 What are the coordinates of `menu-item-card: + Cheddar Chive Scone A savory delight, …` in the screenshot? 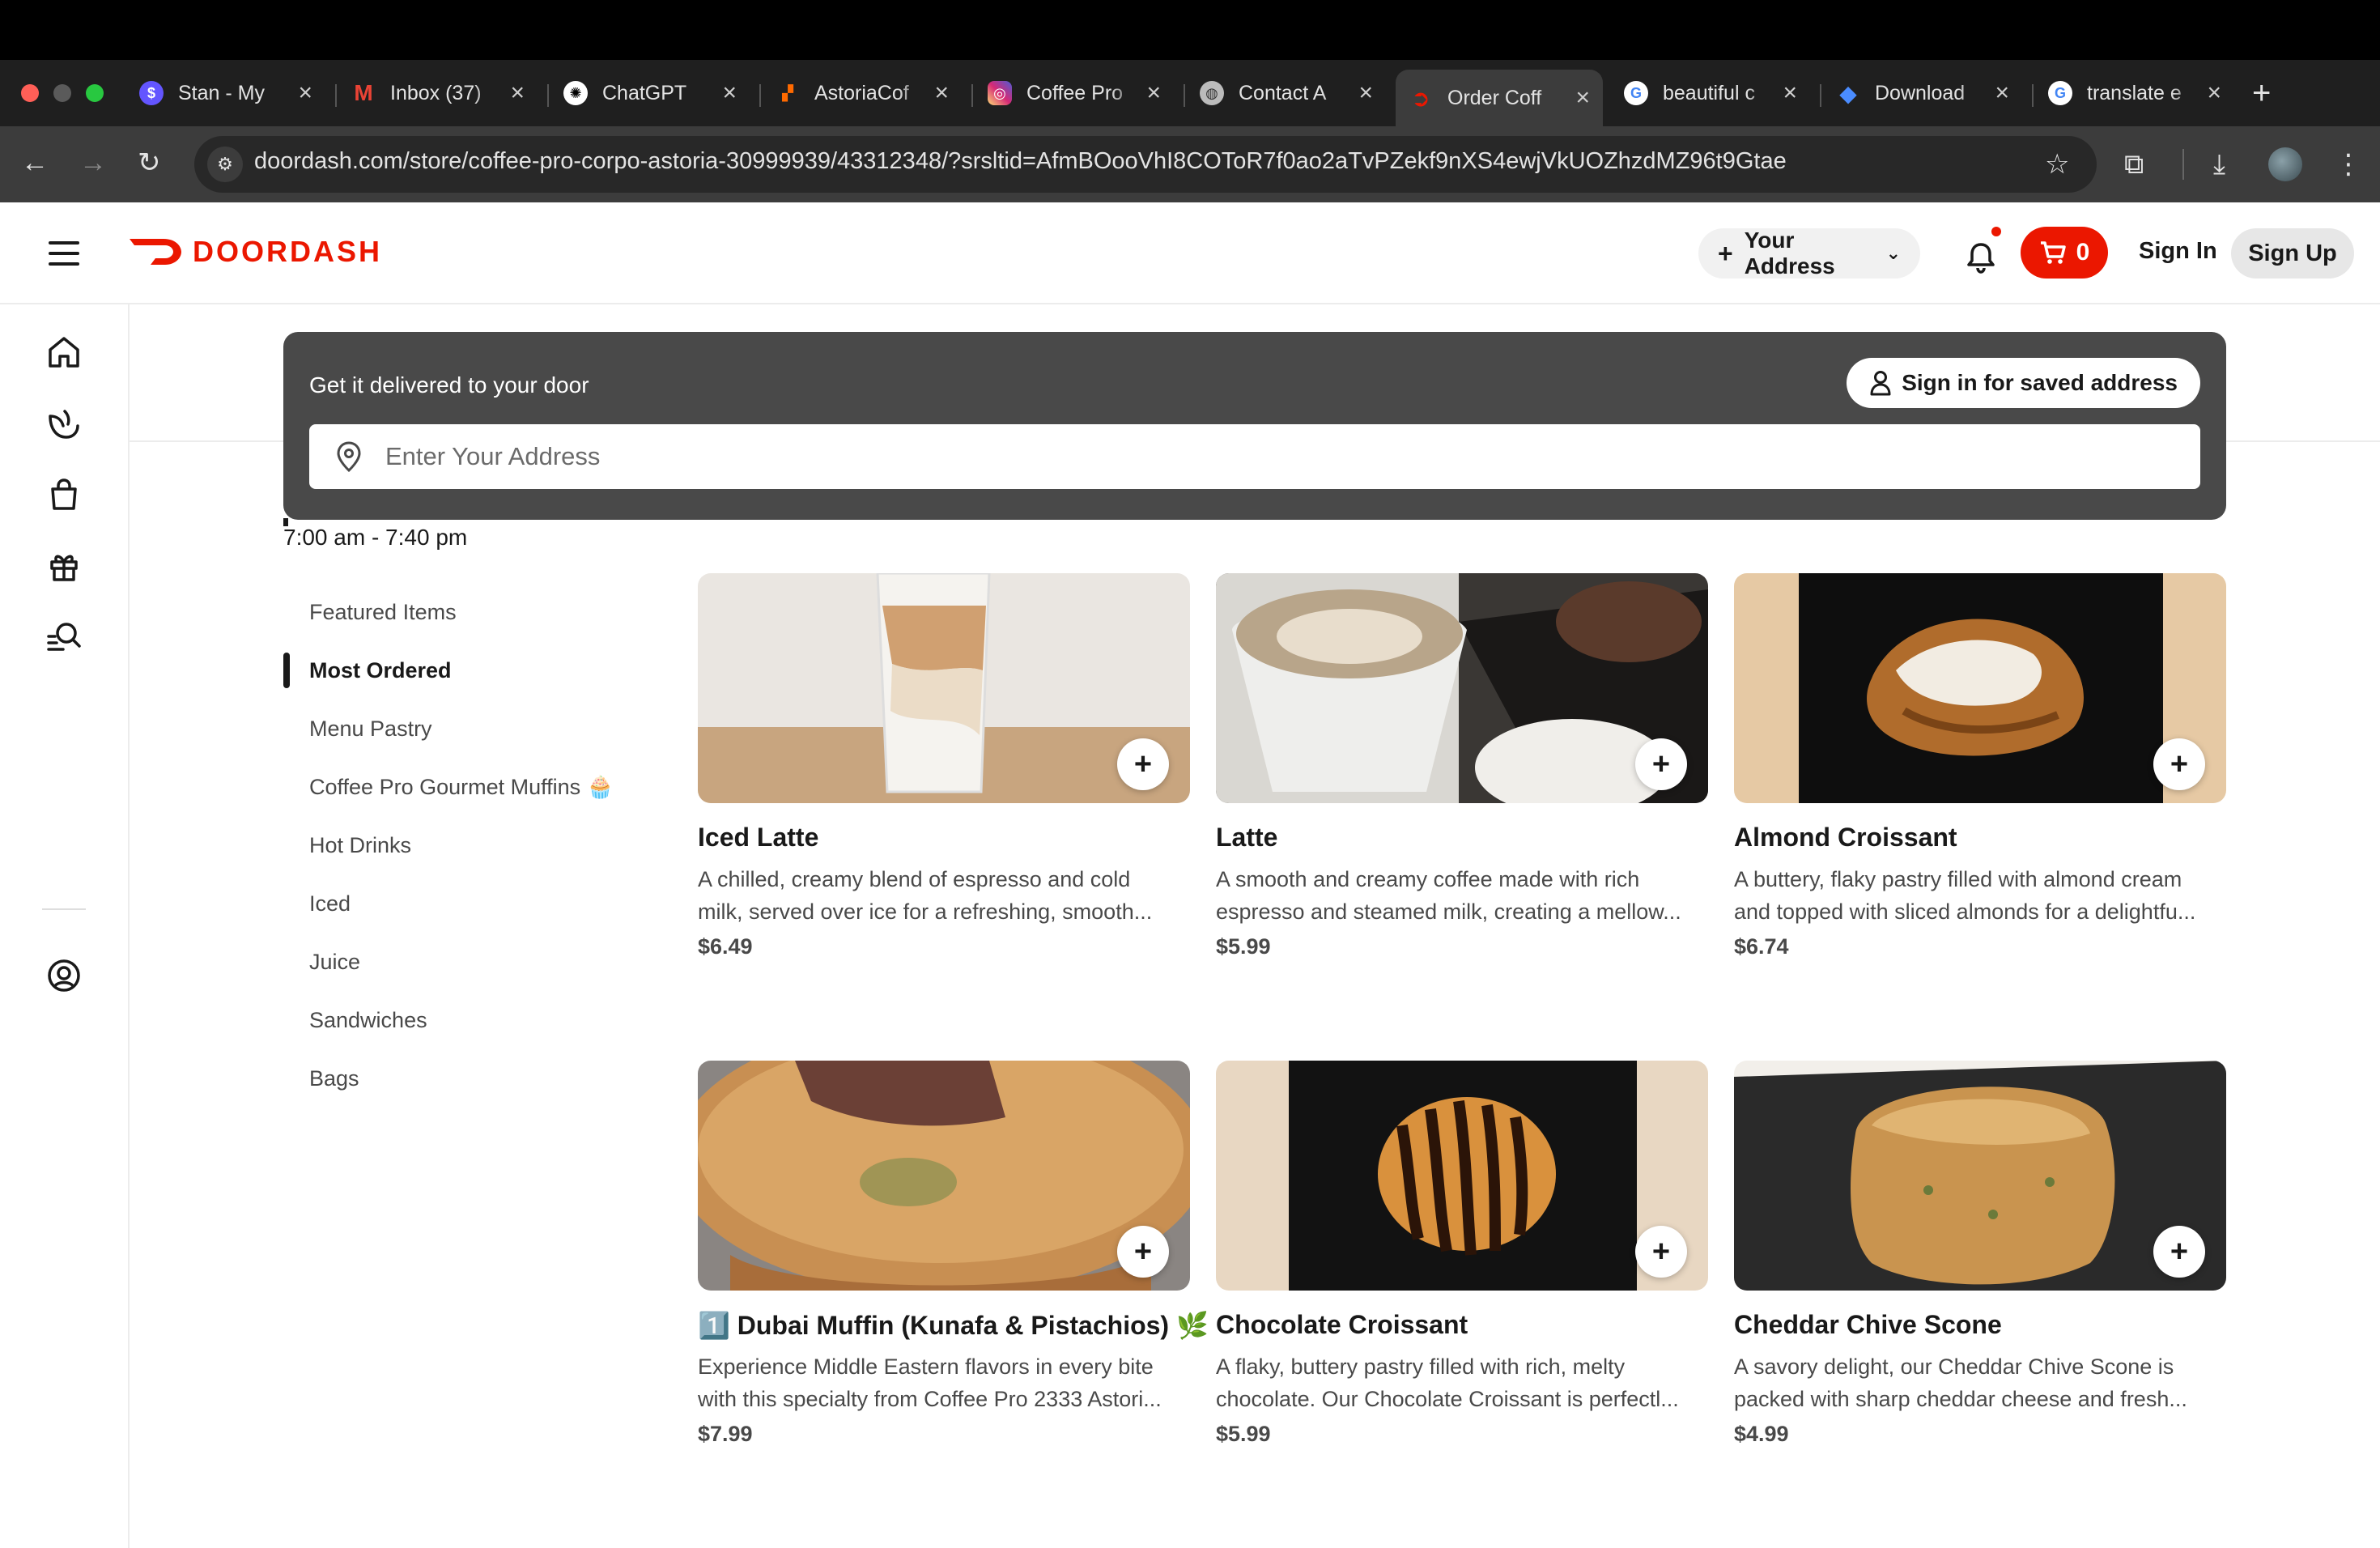 It's located at (1980, 1272).